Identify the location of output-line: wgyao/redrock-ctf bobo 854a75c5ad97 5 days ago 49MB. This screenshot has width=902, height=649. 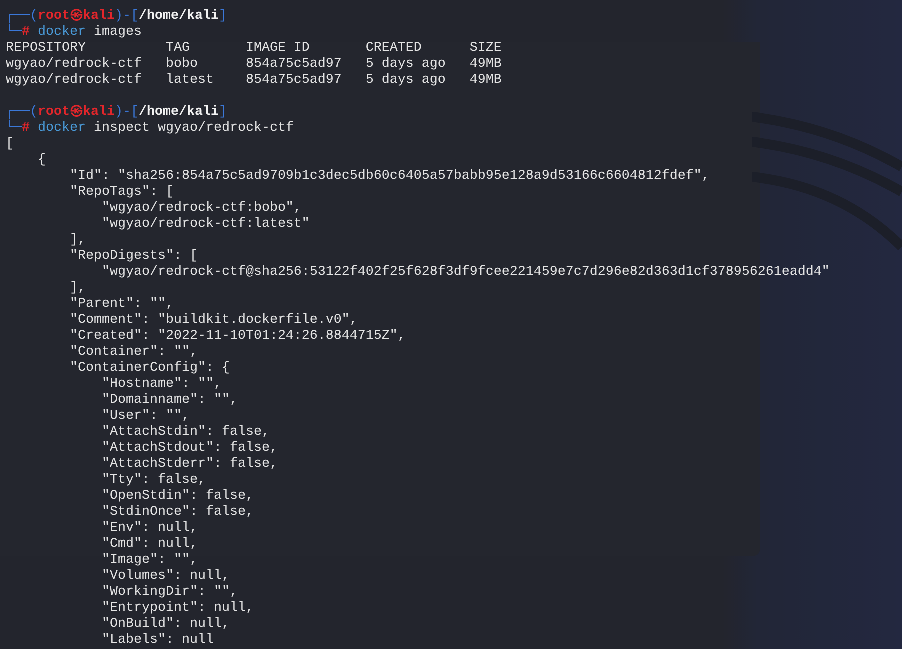
(254, 65).